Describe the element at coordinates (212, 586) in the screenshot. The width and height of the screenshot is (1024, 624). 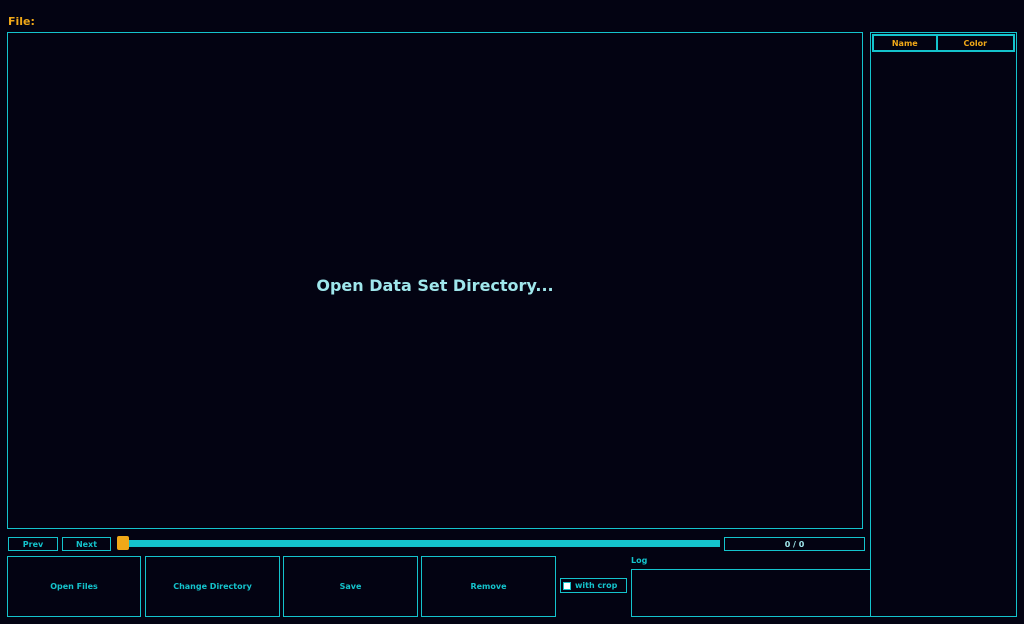
I see `change-directory-button: Change Directory` at that location.